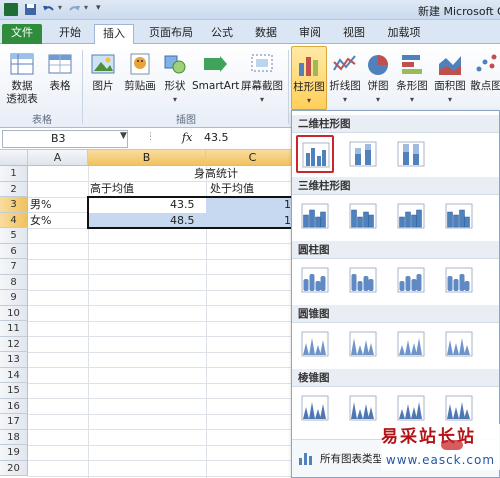 The image size is (500, 478). What do you see at coordinates (14, 205) in the screenshot?
I see `row-header: 3` at bounding box center [14, 205].